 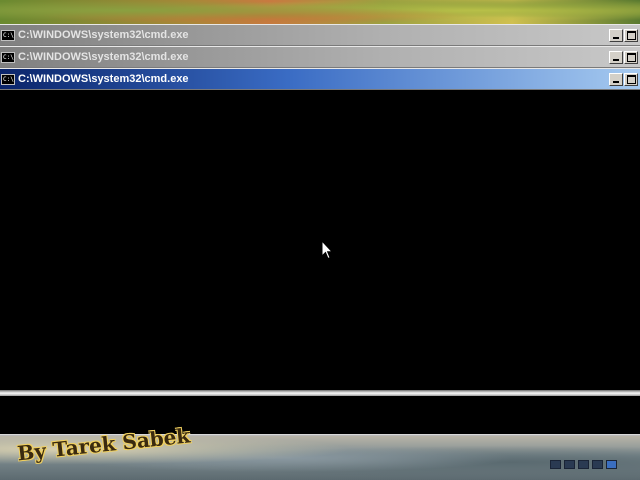 I want to click on cmd-window-3: C:\ C:\WINDOWS\system32\cmd.exe, so click(x=320, y=79).